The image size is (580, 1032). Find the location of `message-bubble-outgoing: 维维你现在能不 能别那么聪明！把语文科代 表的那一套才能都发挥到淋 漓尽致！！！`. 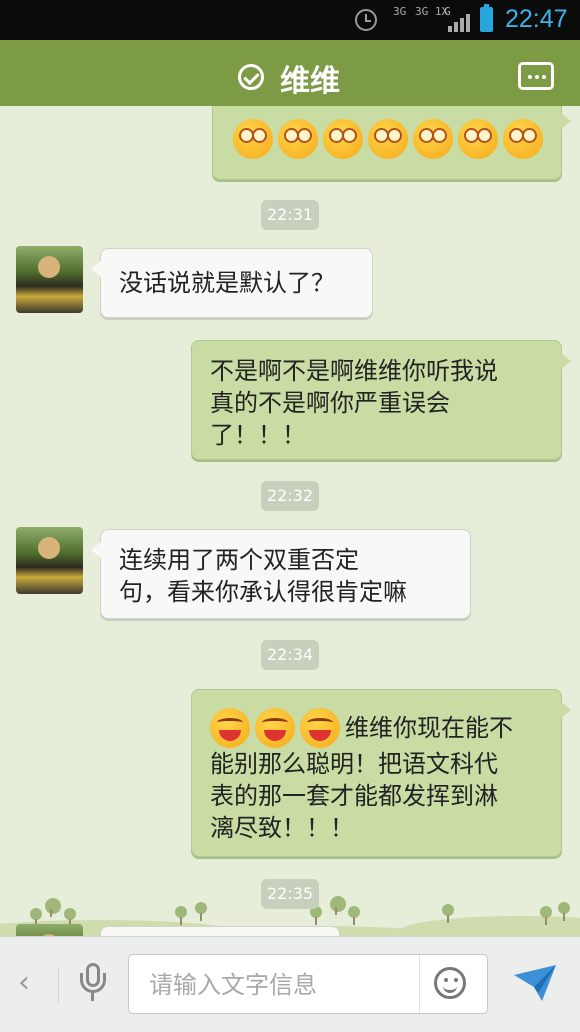

message-bubble-outgoing: 维维你现在能不 能别那么聪明！把语文科代 表的那一套才能都发挥到淋 漓尽致！！！ is located at coordinates (381, 773).